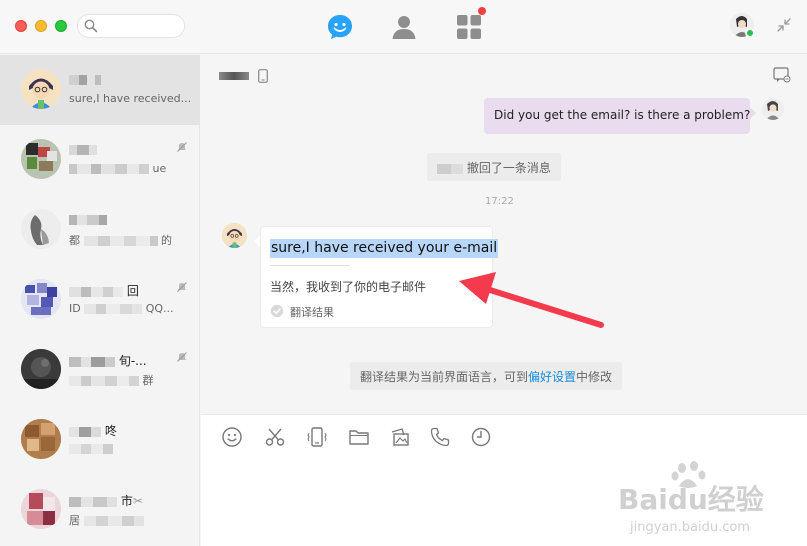  Describe the element at coordinates (482, 11) in the screenshot. I see `notification-badge` at that location.